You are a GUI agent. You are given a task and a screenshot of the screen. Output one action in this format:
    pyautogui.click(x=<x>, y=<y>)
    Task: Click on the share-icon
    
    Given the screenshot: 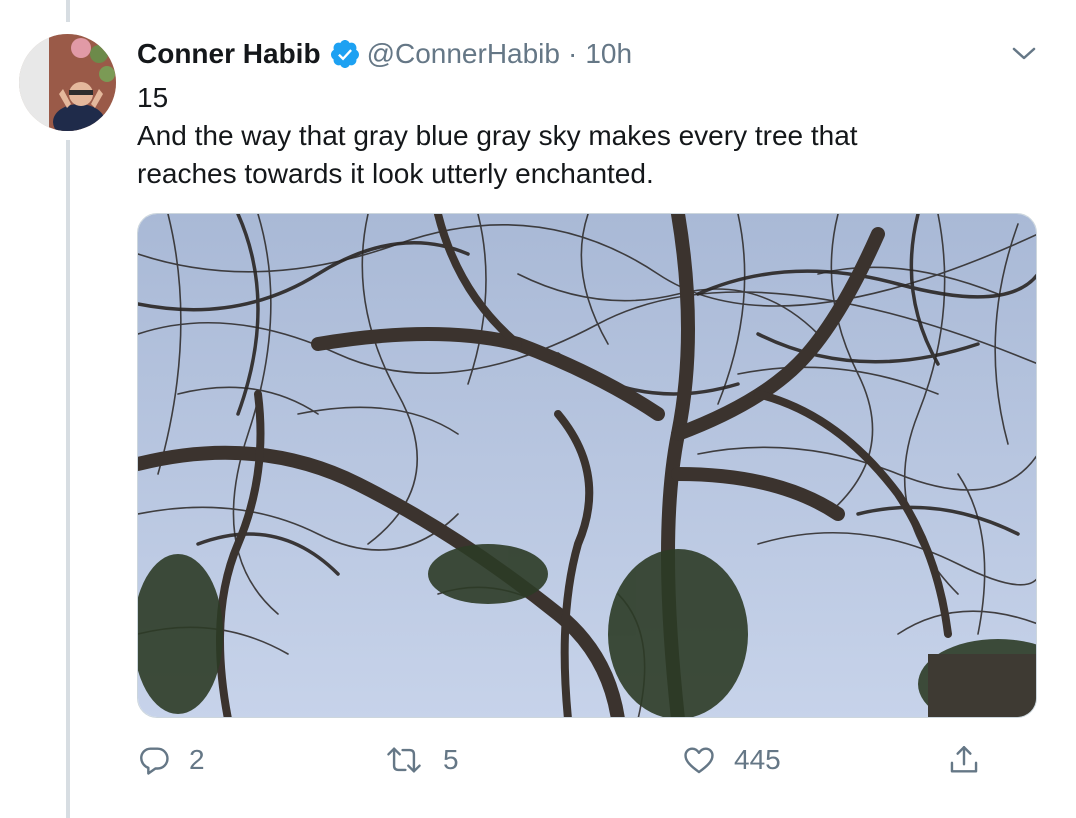 What is the action you would take?
    pyautogui.click(x=964, y=759)
    